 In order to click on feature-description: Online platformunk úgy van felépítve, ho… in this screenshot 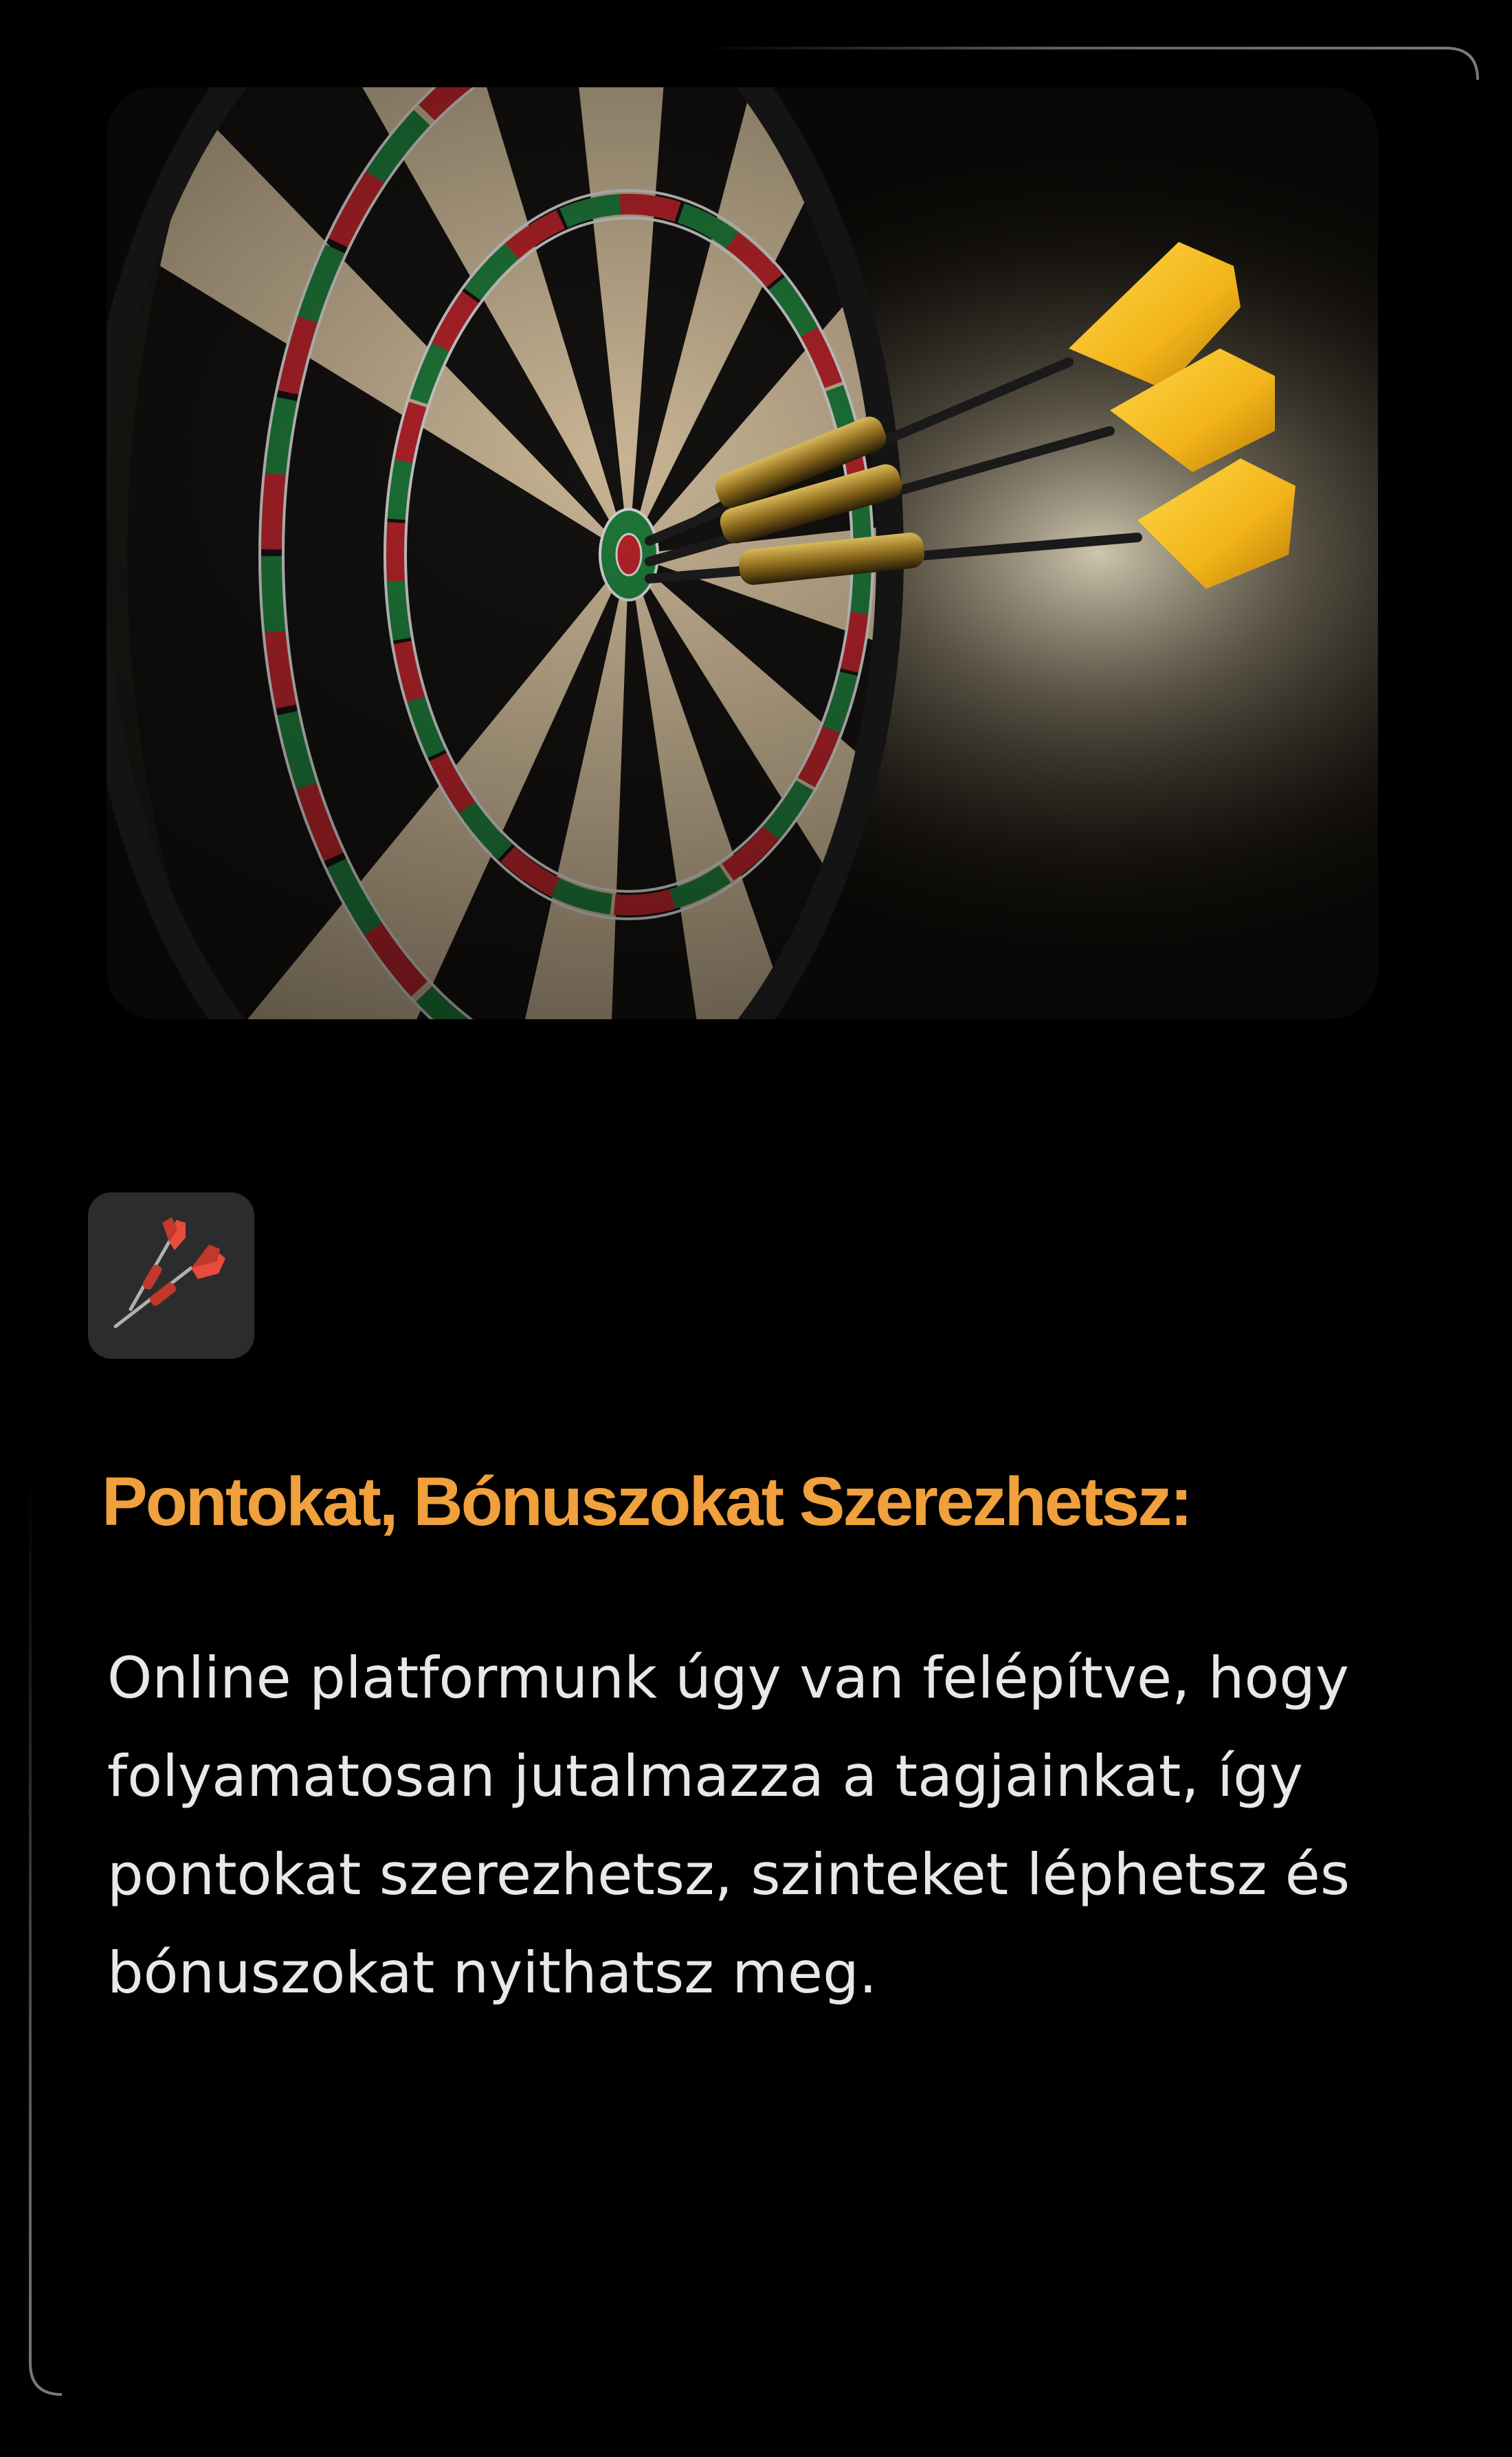, I will do `click(728, 1825)`.